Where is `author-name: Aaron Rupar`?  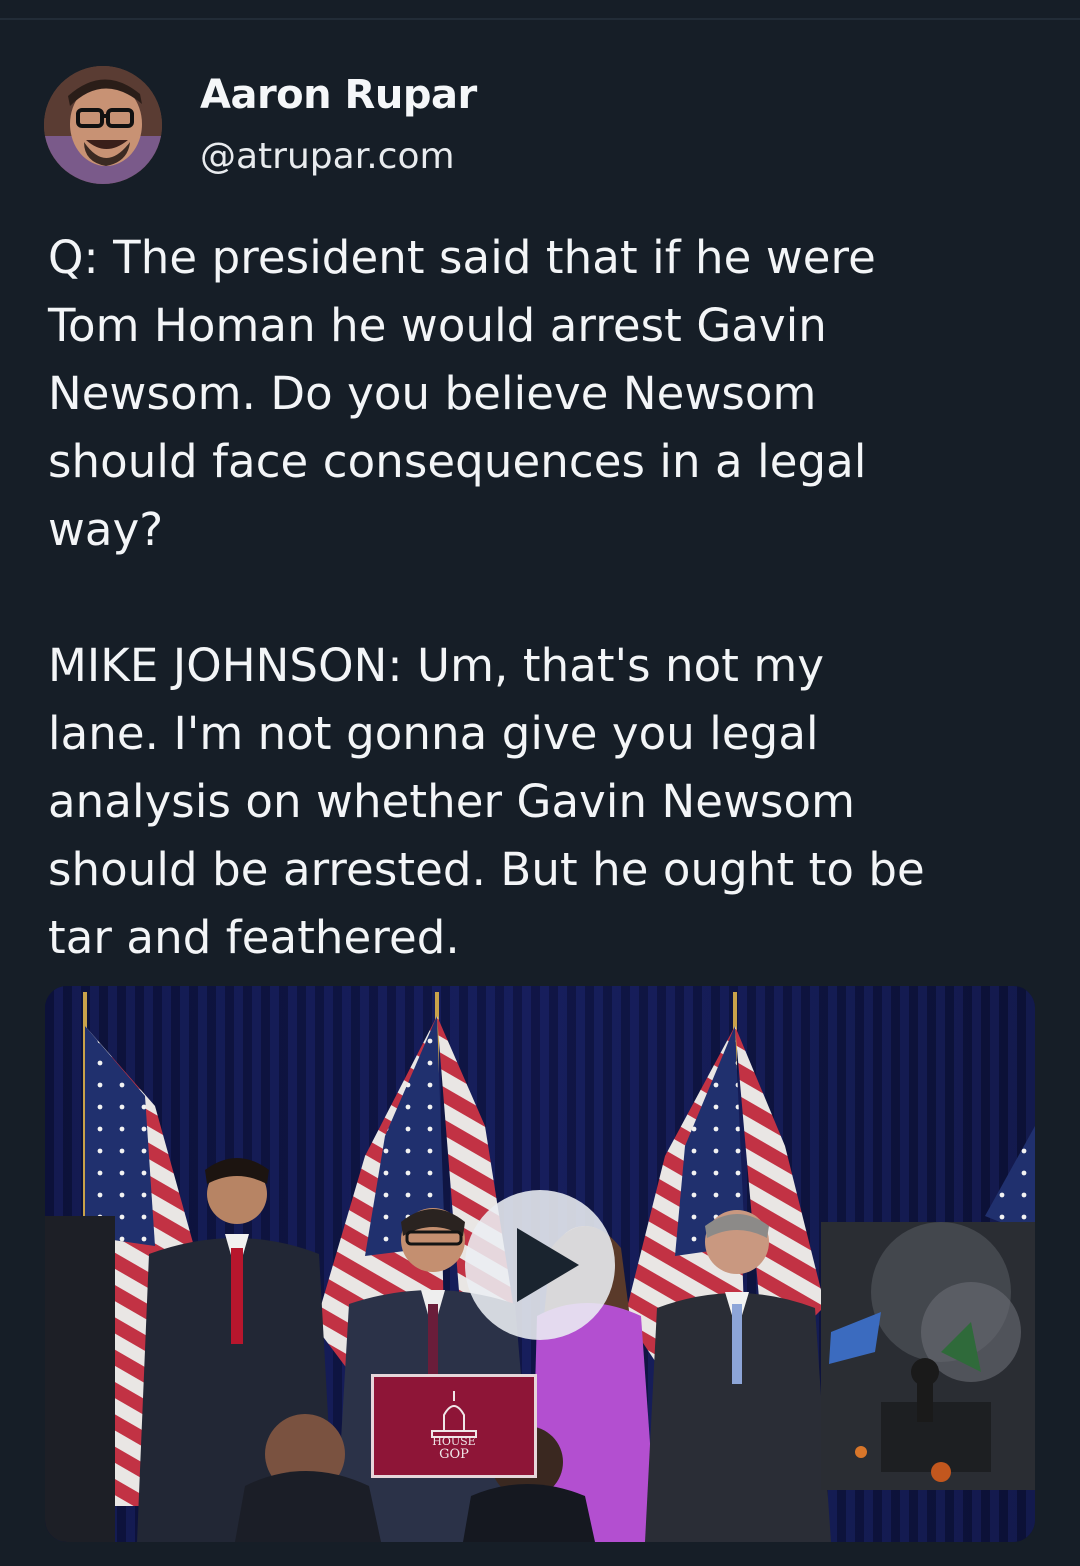
author-name: Aaron Rupar is located at coordinates (338, 95).